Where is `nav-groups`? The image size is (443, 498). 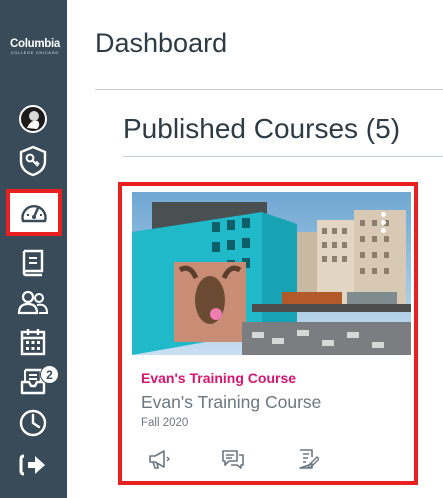
nav-groups is located at coordinates (33, 302).